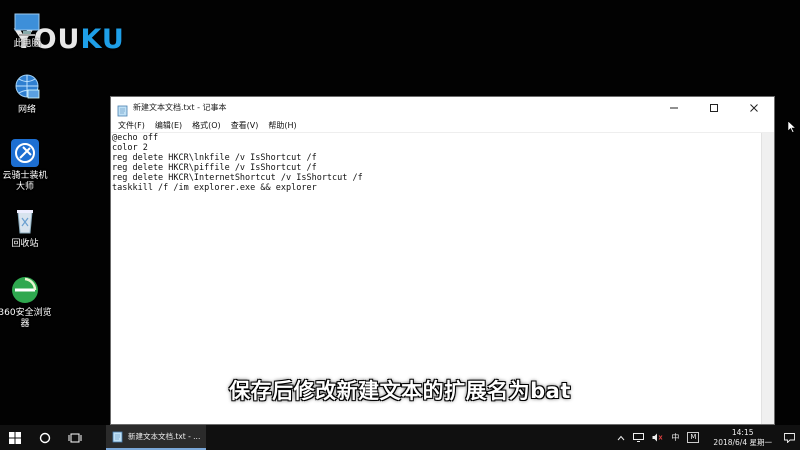 This screenshot has width=800, height=450. I want to click on cortana-button, so click(45, 437).